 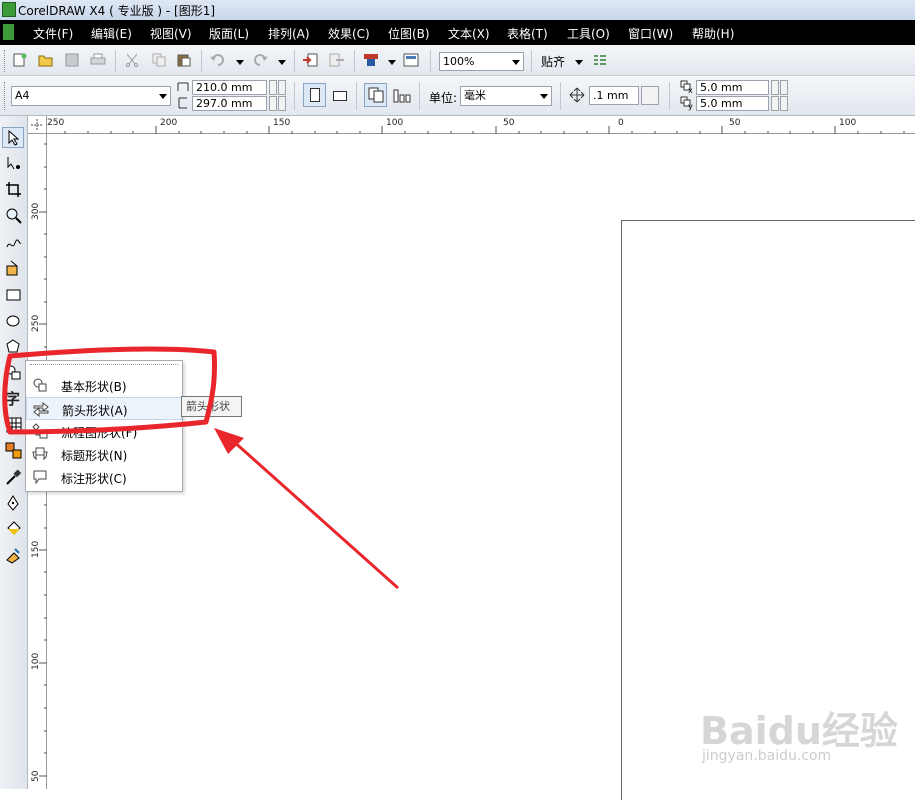 What do you see at coordinates (169, 123) in the screenshot?
I see `ruler-top-label: 200` at bounding box center [169, 123].